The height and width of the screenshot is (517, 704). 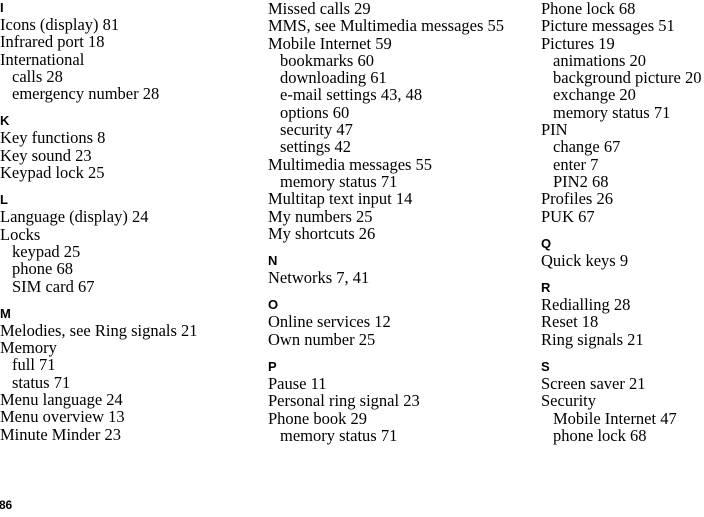 I want to click on index-entry: PUK 67, so click(x=568, y=216).